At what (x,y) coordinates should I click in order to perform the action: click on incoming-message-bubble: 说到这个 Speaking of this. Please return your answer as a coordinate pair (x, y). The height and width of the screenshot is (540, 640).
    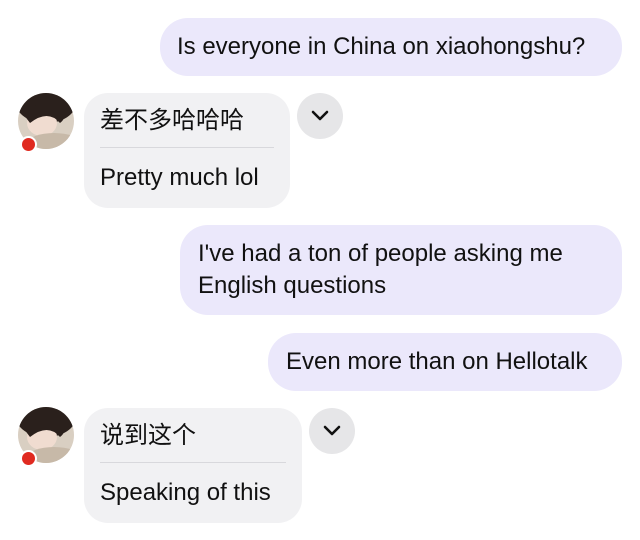
    Looking at the image, I should click on (193, 465).